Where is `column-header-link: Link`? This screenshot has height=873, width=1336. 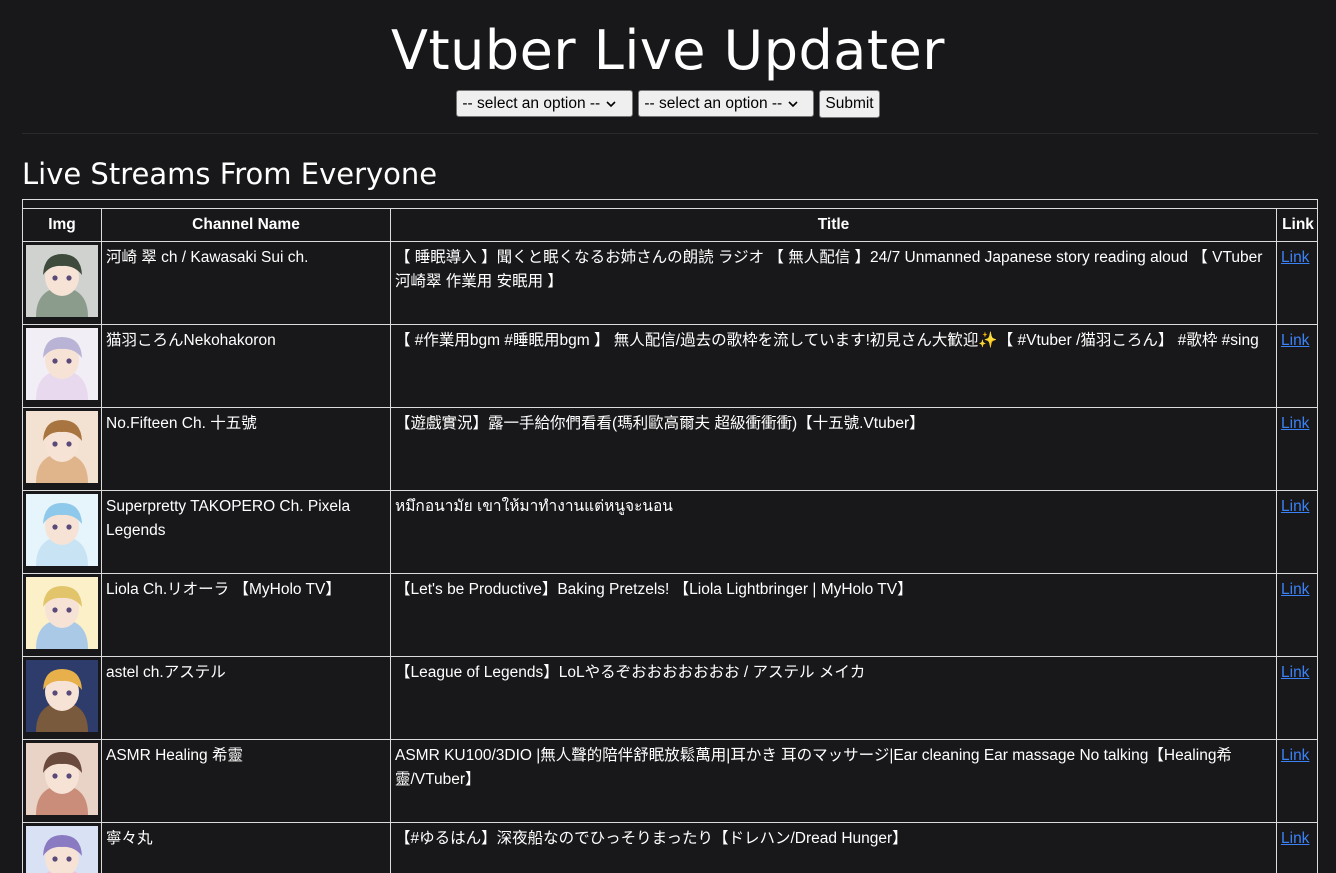
column-header-link: Link is located at coordinates (1296, 225).